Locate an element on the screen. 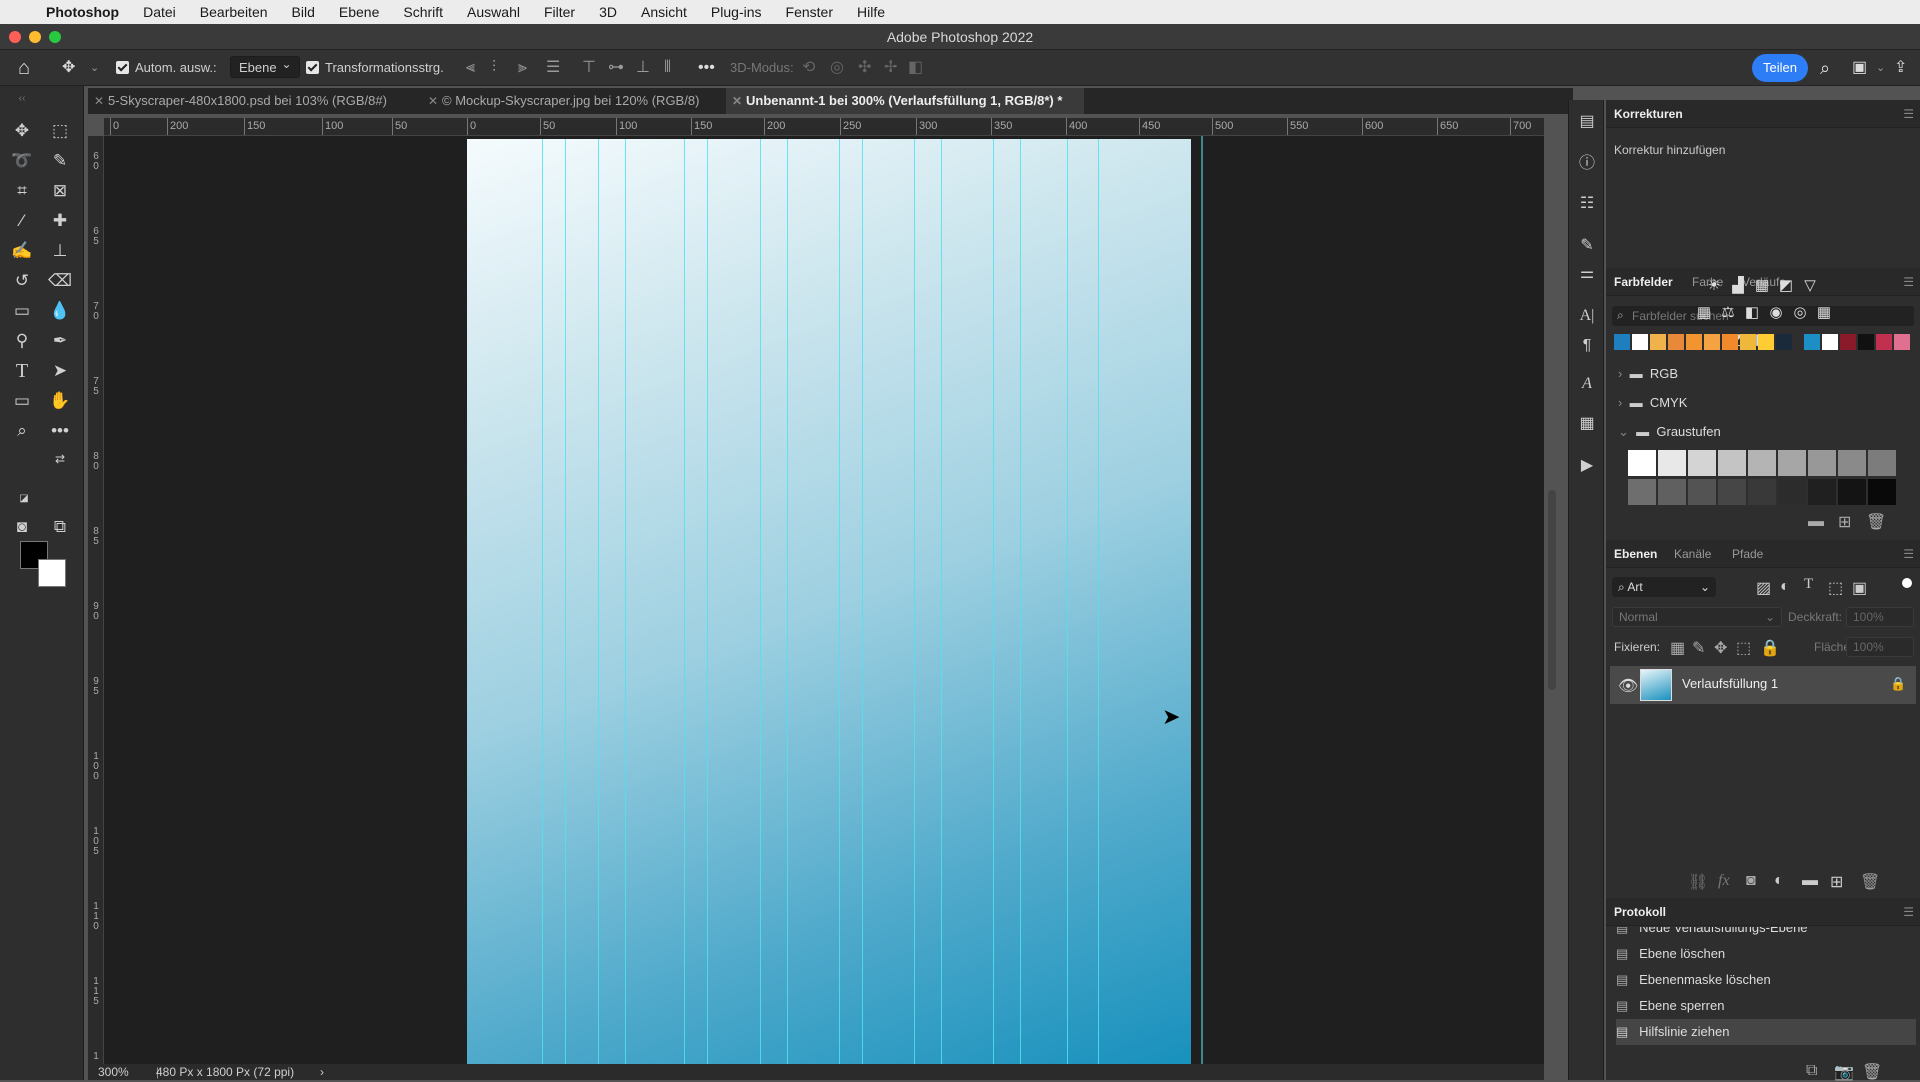 Image resolution: width=1920 pixels, height=1082 pixels. lasso-tool-icon: ➰ is located at coordinates (22, 161).